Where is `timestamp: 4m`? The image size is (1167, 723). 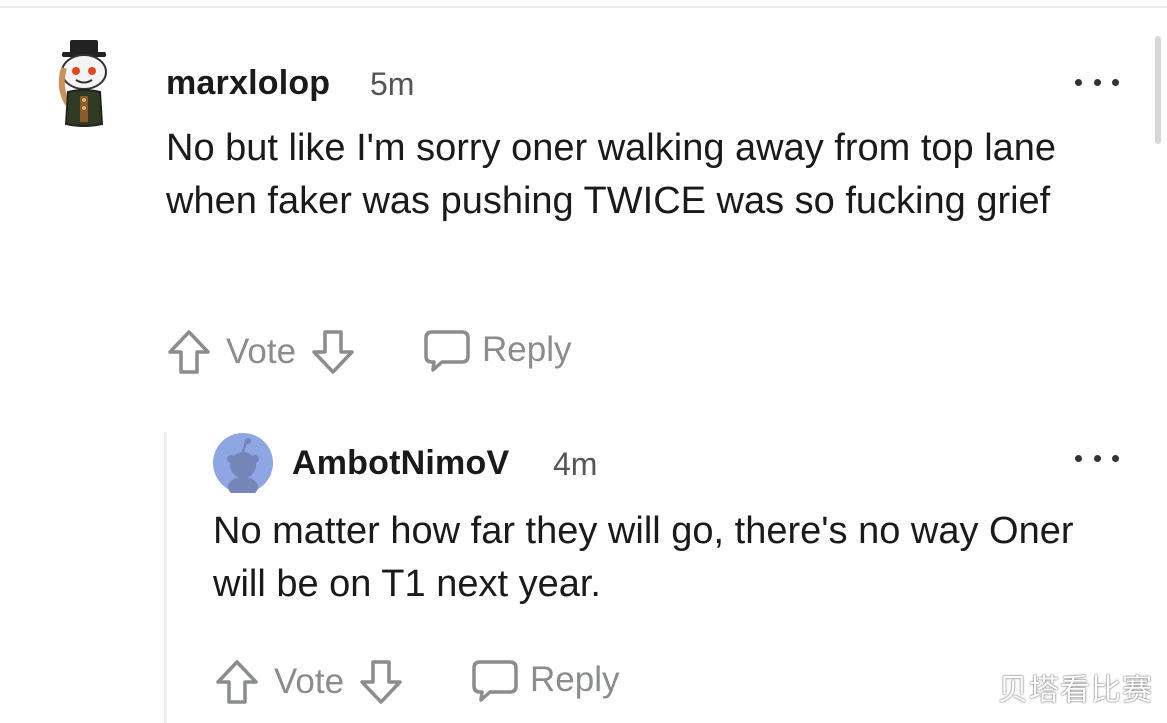
timestamp: 4m is located at coordinates (575, 464).